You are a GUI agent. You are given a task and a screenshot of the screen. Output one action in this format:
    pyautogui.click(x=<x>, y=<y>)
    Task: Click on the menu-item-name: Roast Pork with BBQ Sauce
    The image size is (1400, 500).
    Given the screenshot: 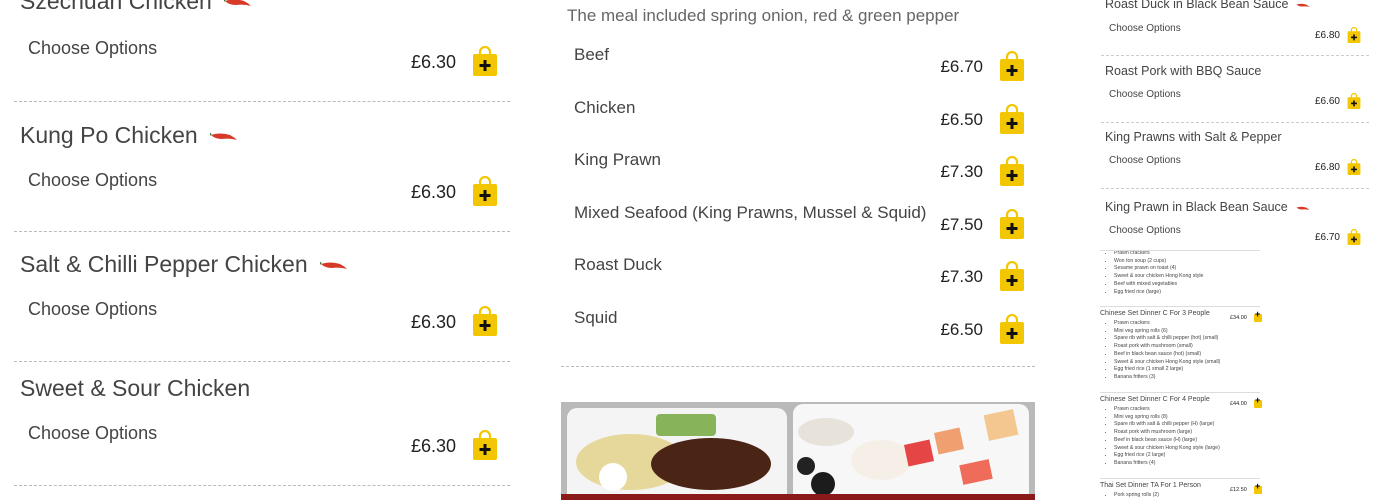 What is the action you would take?
    pyautogui.click(x=1183, y=71)
    